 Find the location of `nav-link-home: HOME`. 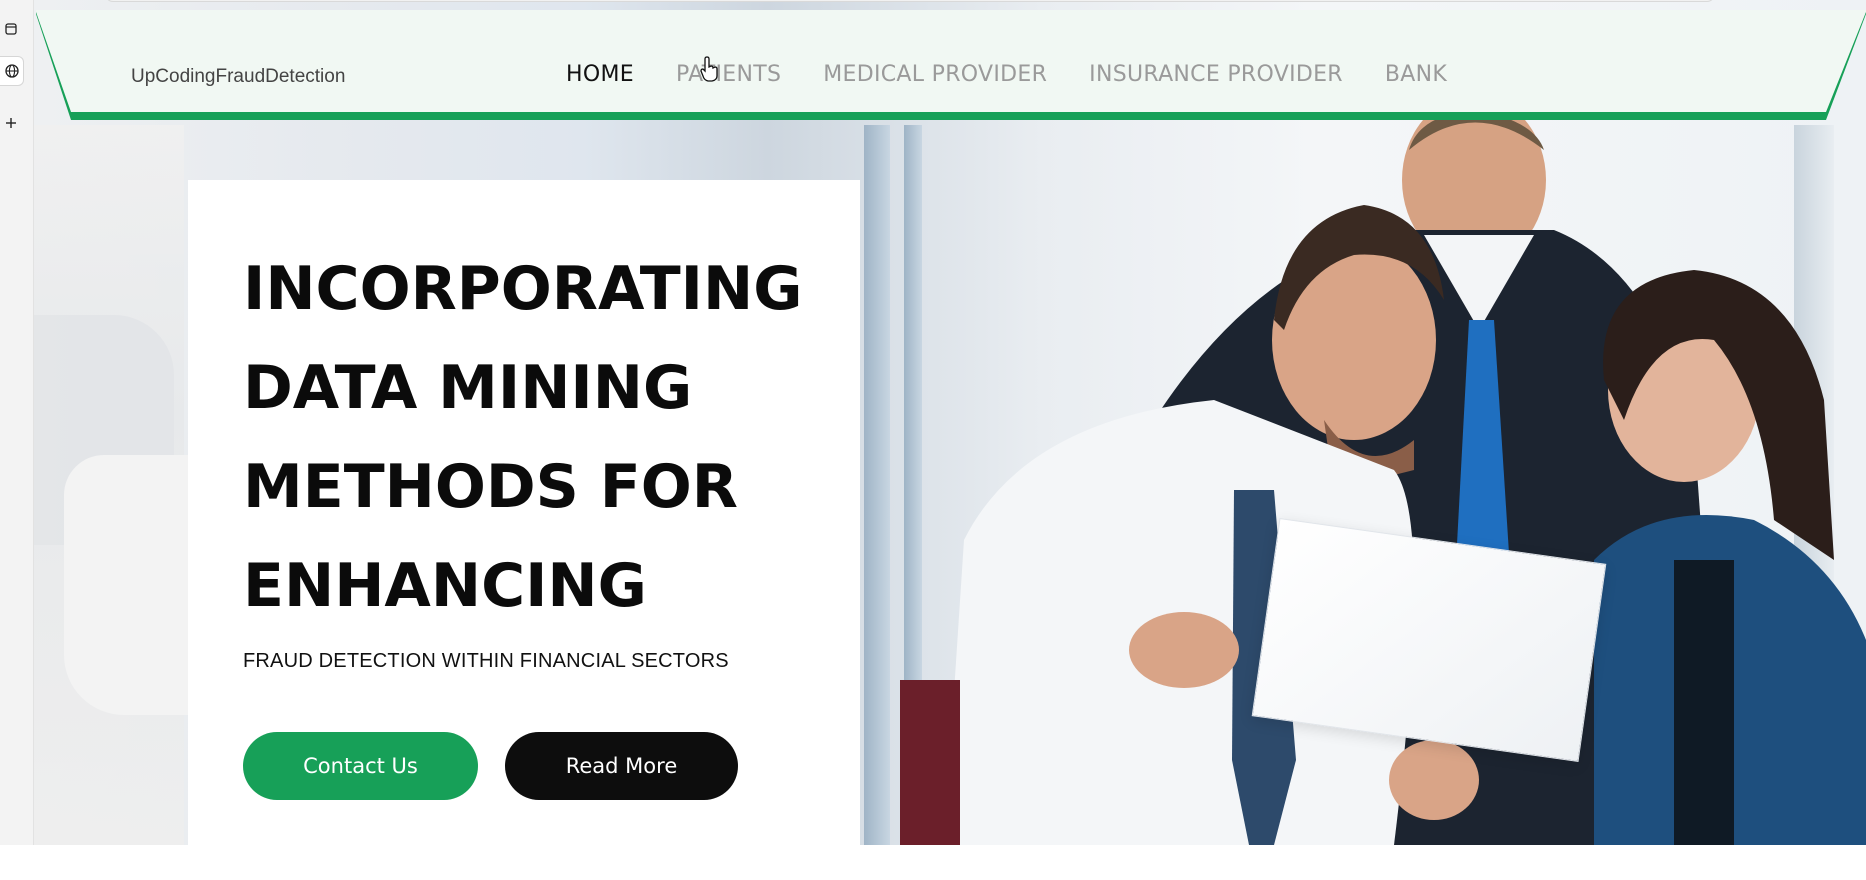

nav-link-home: HOME is located at coordinates (600, 74).